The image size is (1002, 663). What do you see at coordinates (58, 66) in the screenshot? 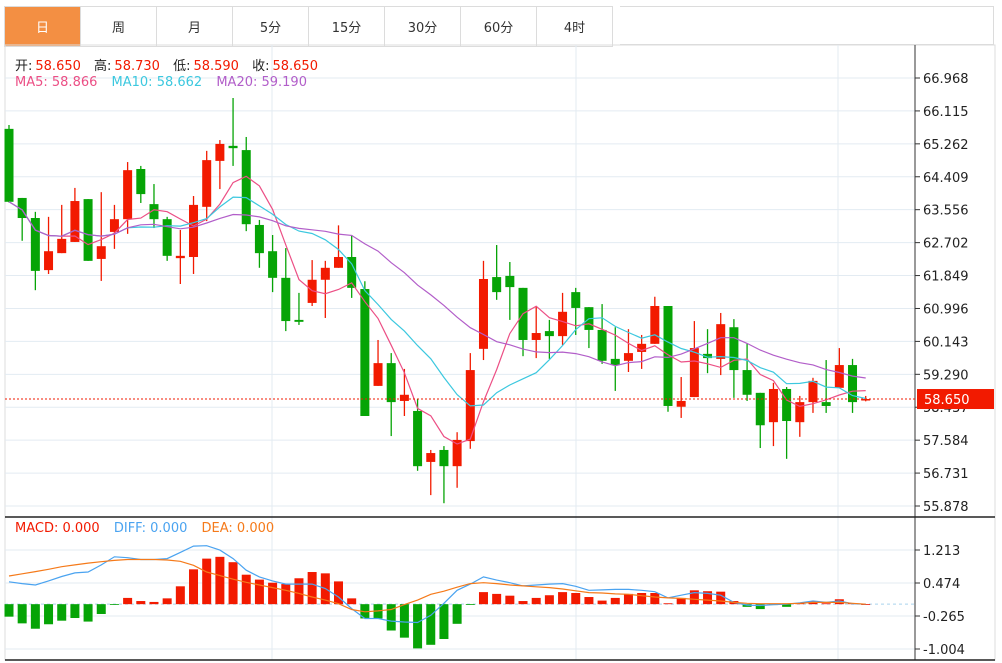
I see `open-value: 58.650` at bounding box center [58, 66].